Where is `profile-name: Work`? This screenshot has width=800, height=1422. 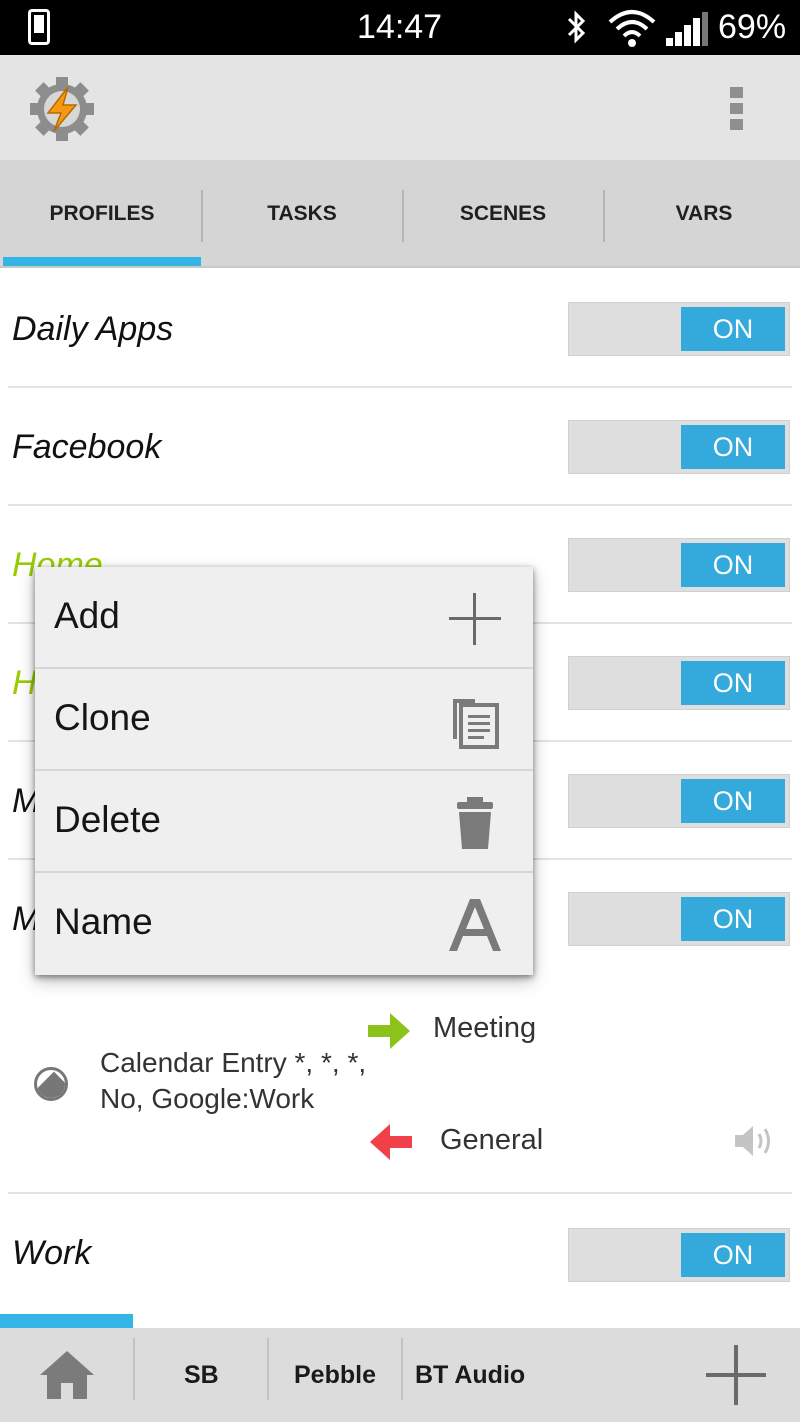
profile-name: Work is located at coordinates (52, 1253).